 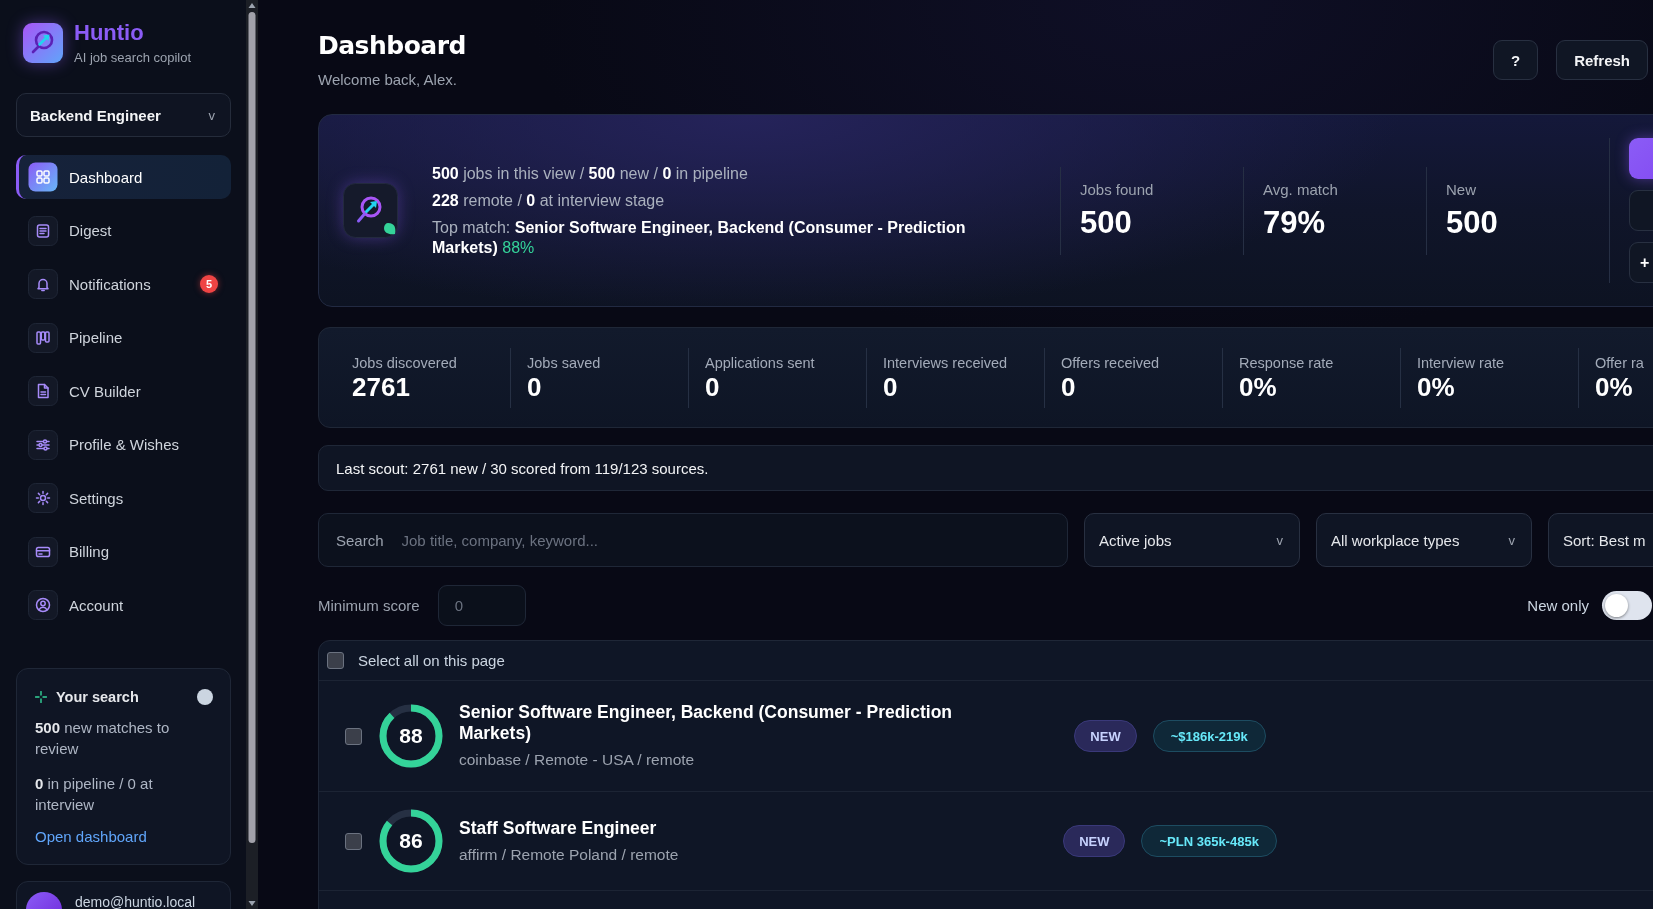 I want to click on summary-text: 228 remote / 0 at interview stage, so click(x=549, y=200).